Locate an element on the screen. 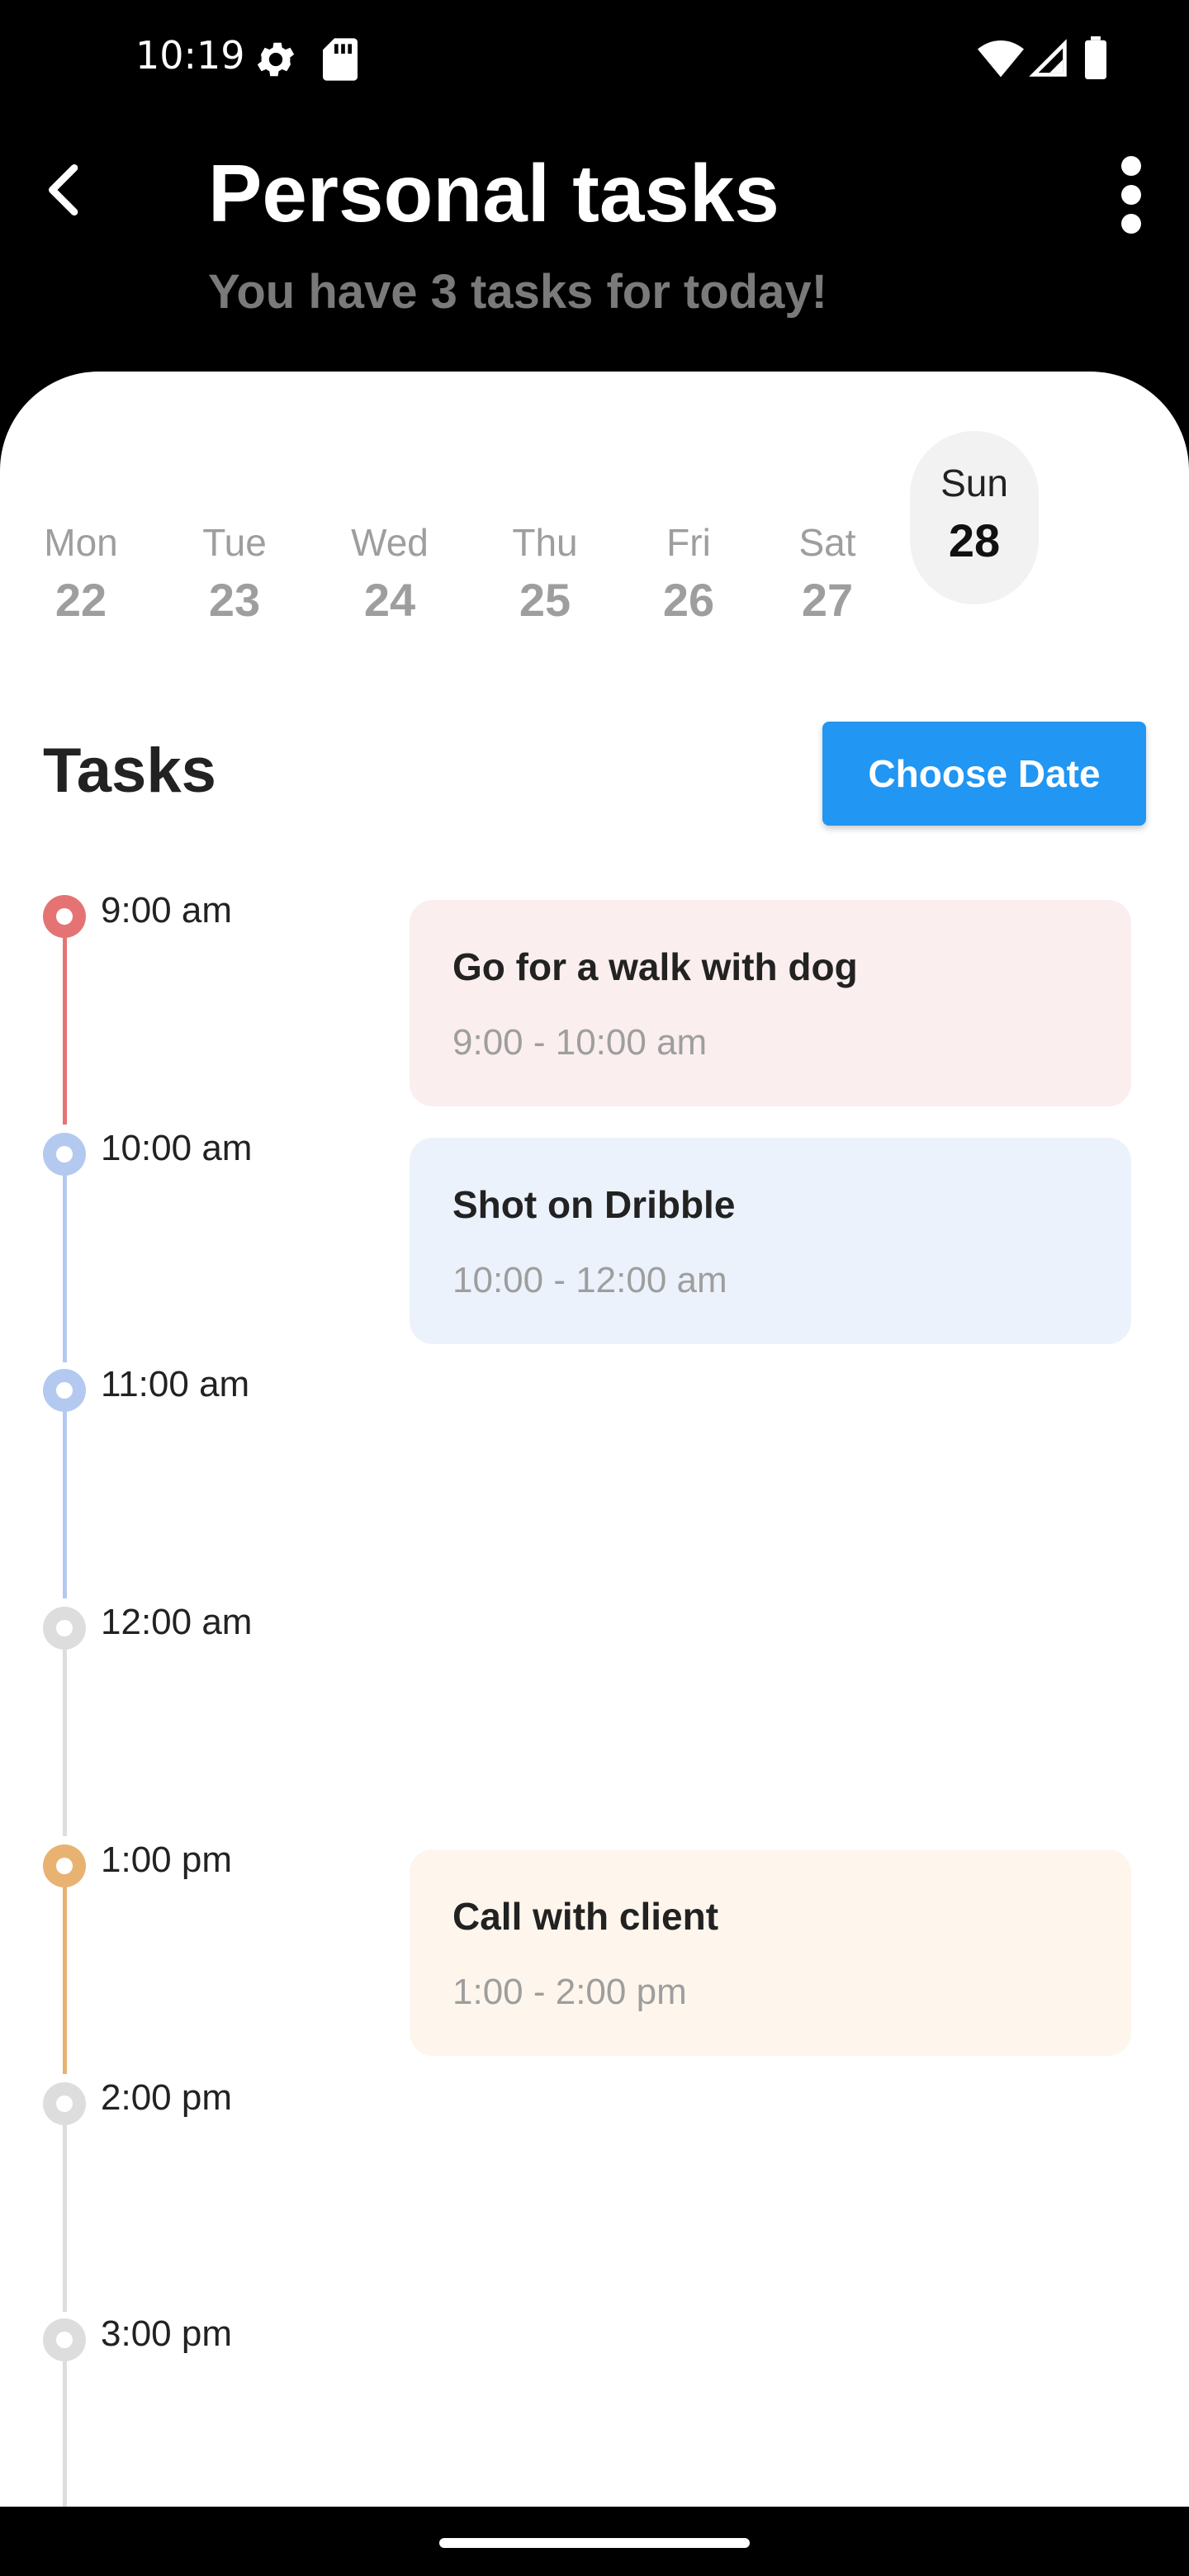  timeline-time-label: 2:00 pm is located at coordinates (166, 2097).